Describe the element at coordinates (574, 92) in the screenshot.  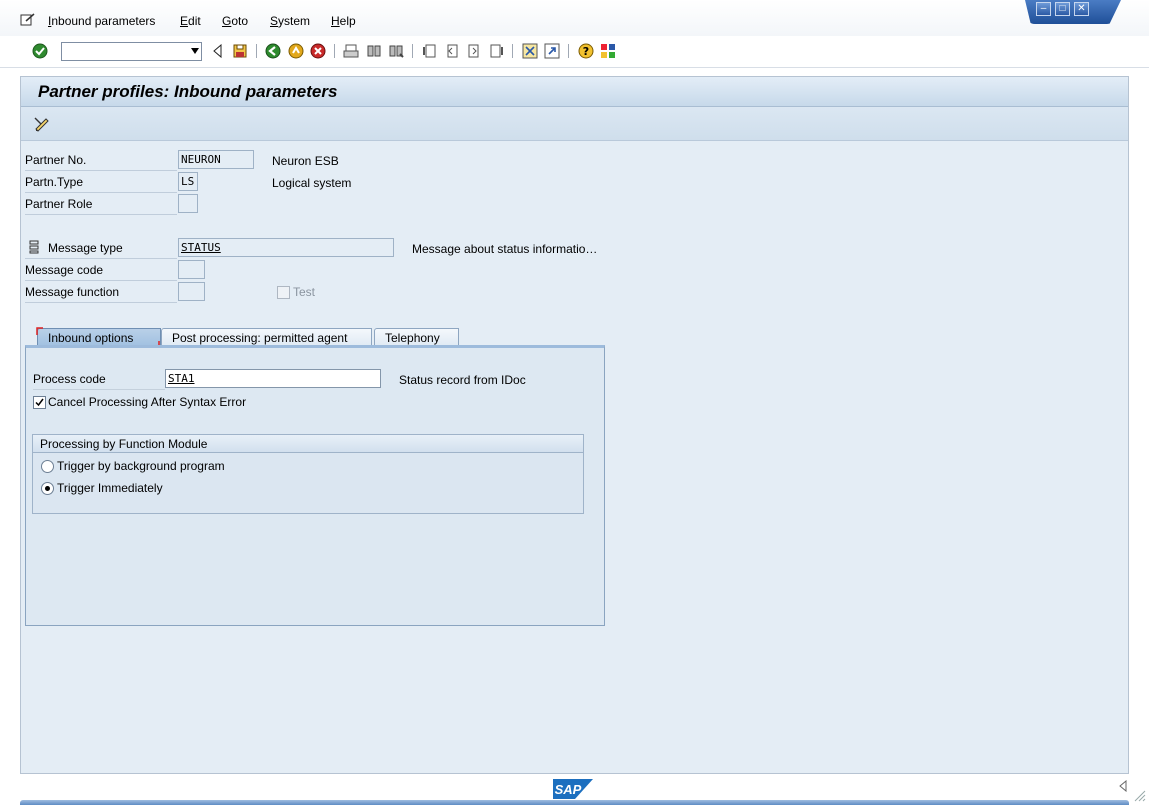
I see `title-bar: Partner profiles: Inbound parameters` at that location.